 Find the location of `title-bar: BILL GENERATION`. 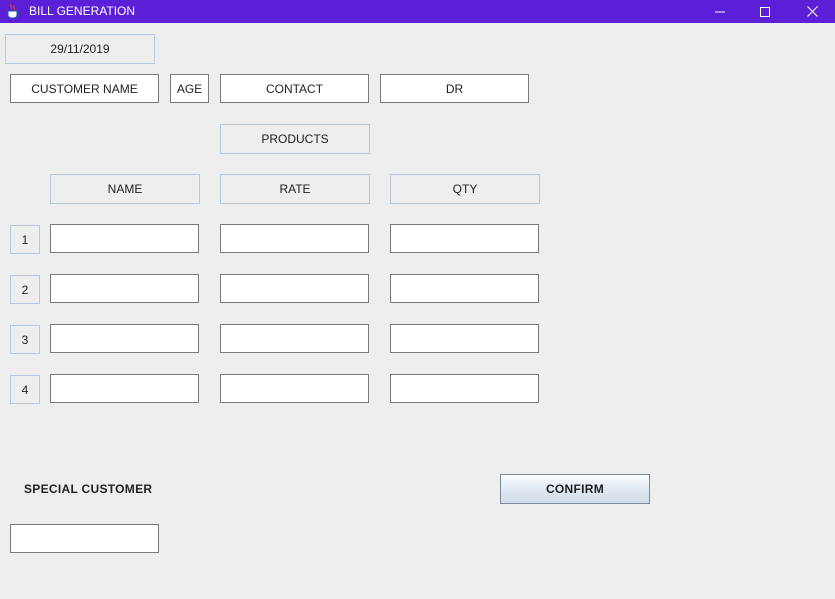

title-bar: BILL GENERATION is located at coordinates (417, 11).